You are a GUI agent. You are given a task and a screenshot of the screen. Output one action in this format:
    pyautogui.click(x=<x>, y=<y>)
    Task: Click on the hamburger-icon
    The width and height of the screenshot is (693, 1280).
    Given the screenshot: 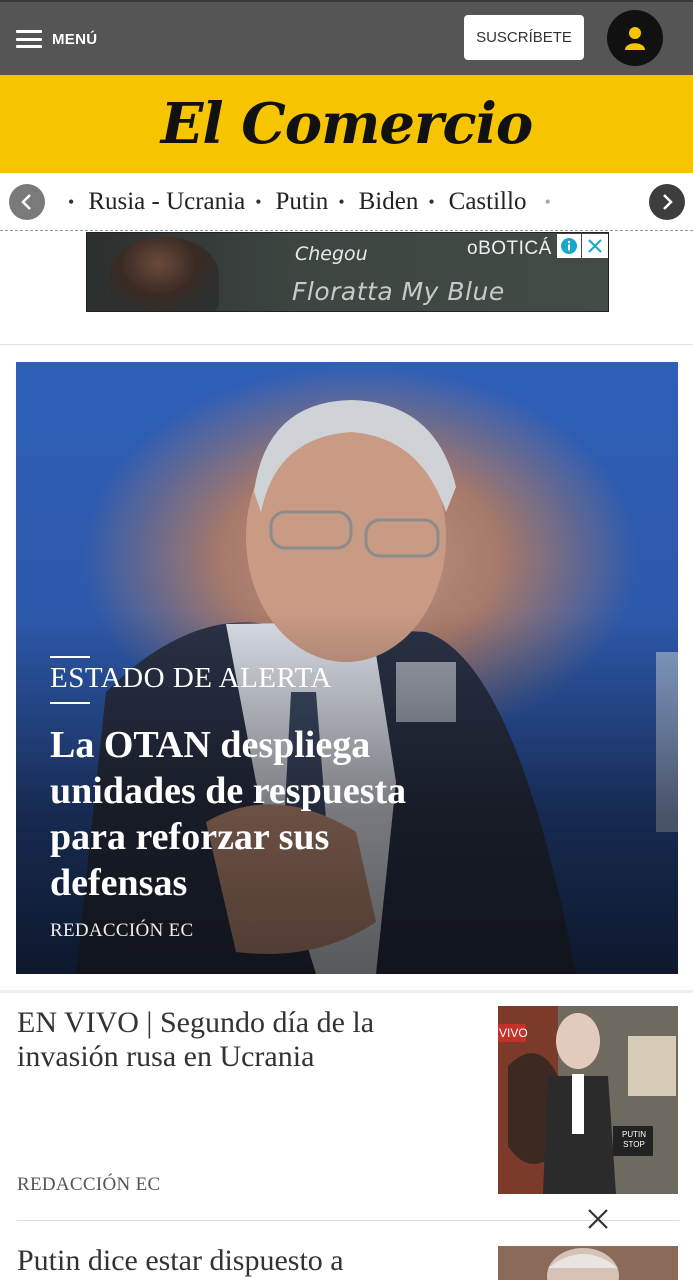 What is the action you would take?
    pyautogui.click(x=29, y=39)
    